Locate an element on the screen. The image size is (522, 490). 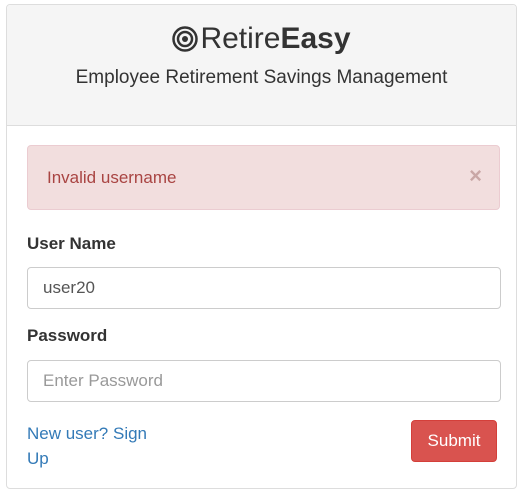
brand-name-prefix: Retire is located at coordinates (240, 38).